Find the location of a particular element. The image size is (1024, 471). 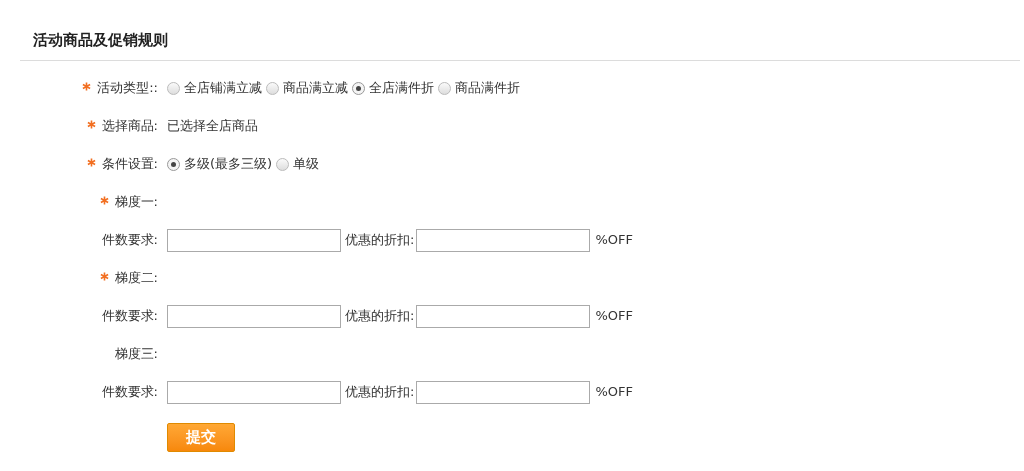

submit-button: 提交 is located at coordinates (201, 437).